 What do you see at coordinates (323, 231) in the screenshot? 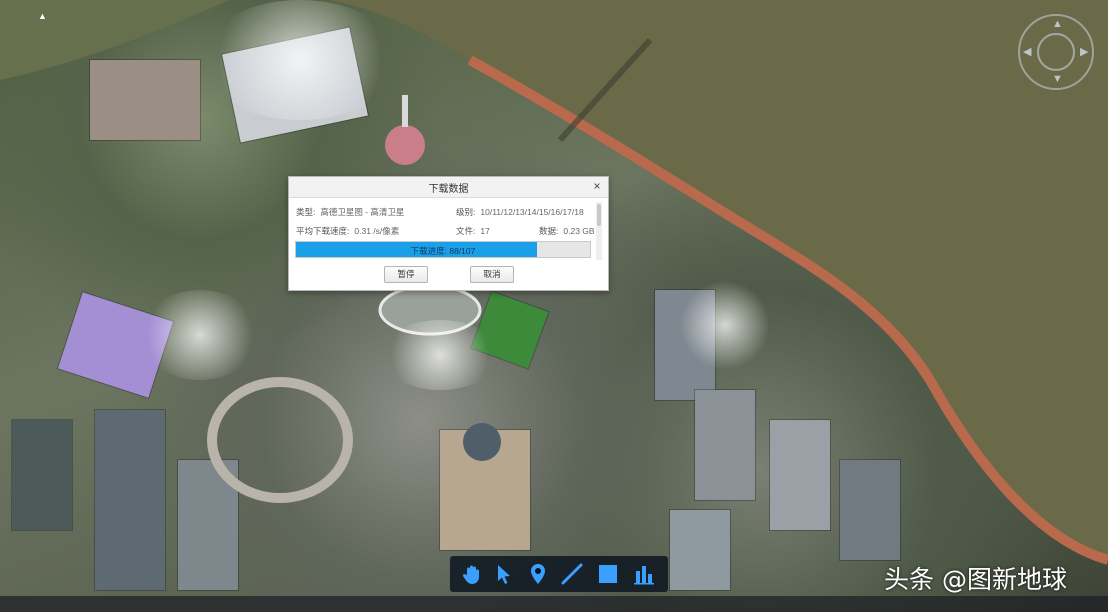
I see `speed-label: 平均下载速度:` at bounding box center [323, 231].